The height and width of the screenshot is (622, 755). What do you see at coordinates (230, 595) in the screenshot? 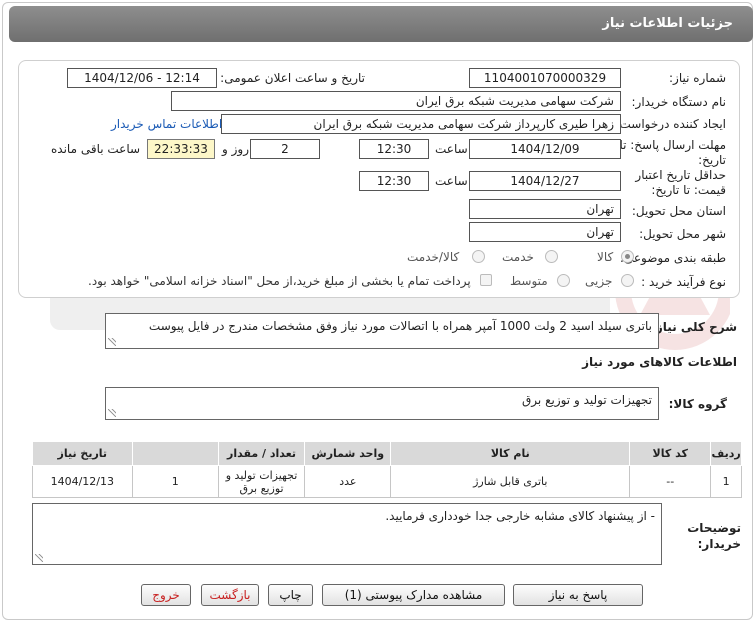
I see `back-button: بازگشت` at bounding box center [230, 595].